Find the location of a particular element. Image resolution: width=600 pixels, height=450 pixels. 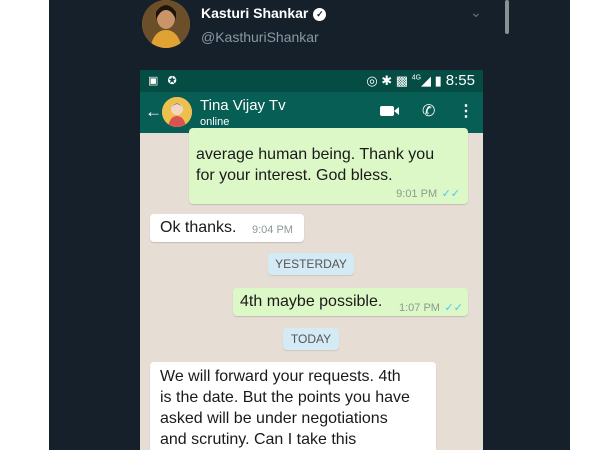

network-type: 4G is located at coordinates (416, 78).